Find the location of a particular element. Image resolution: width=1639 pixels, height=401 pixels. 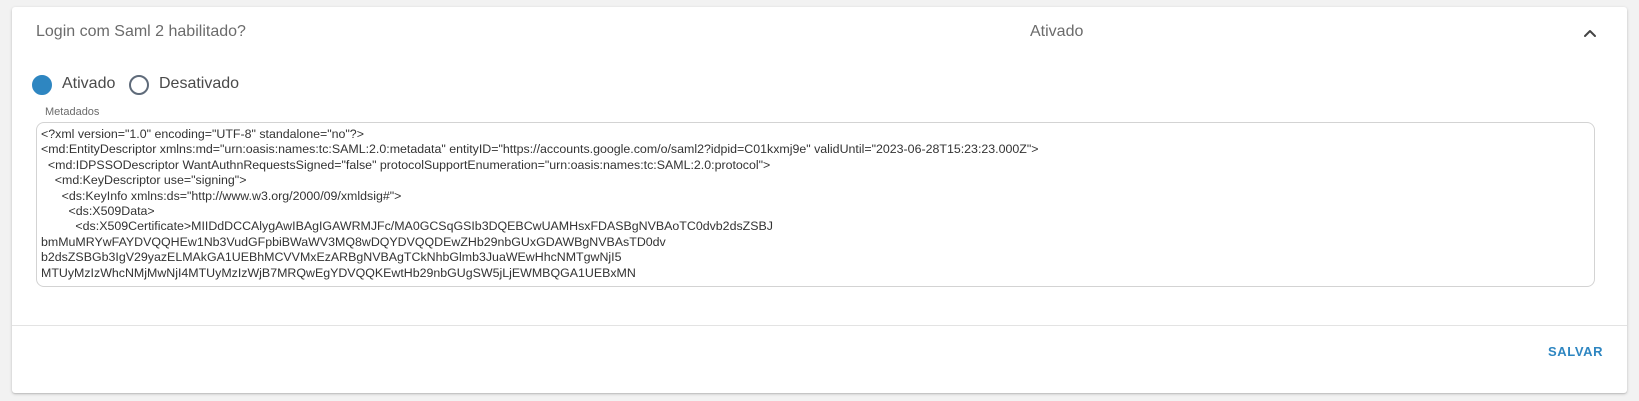

actions-divider is located at coordinates (819, 325).